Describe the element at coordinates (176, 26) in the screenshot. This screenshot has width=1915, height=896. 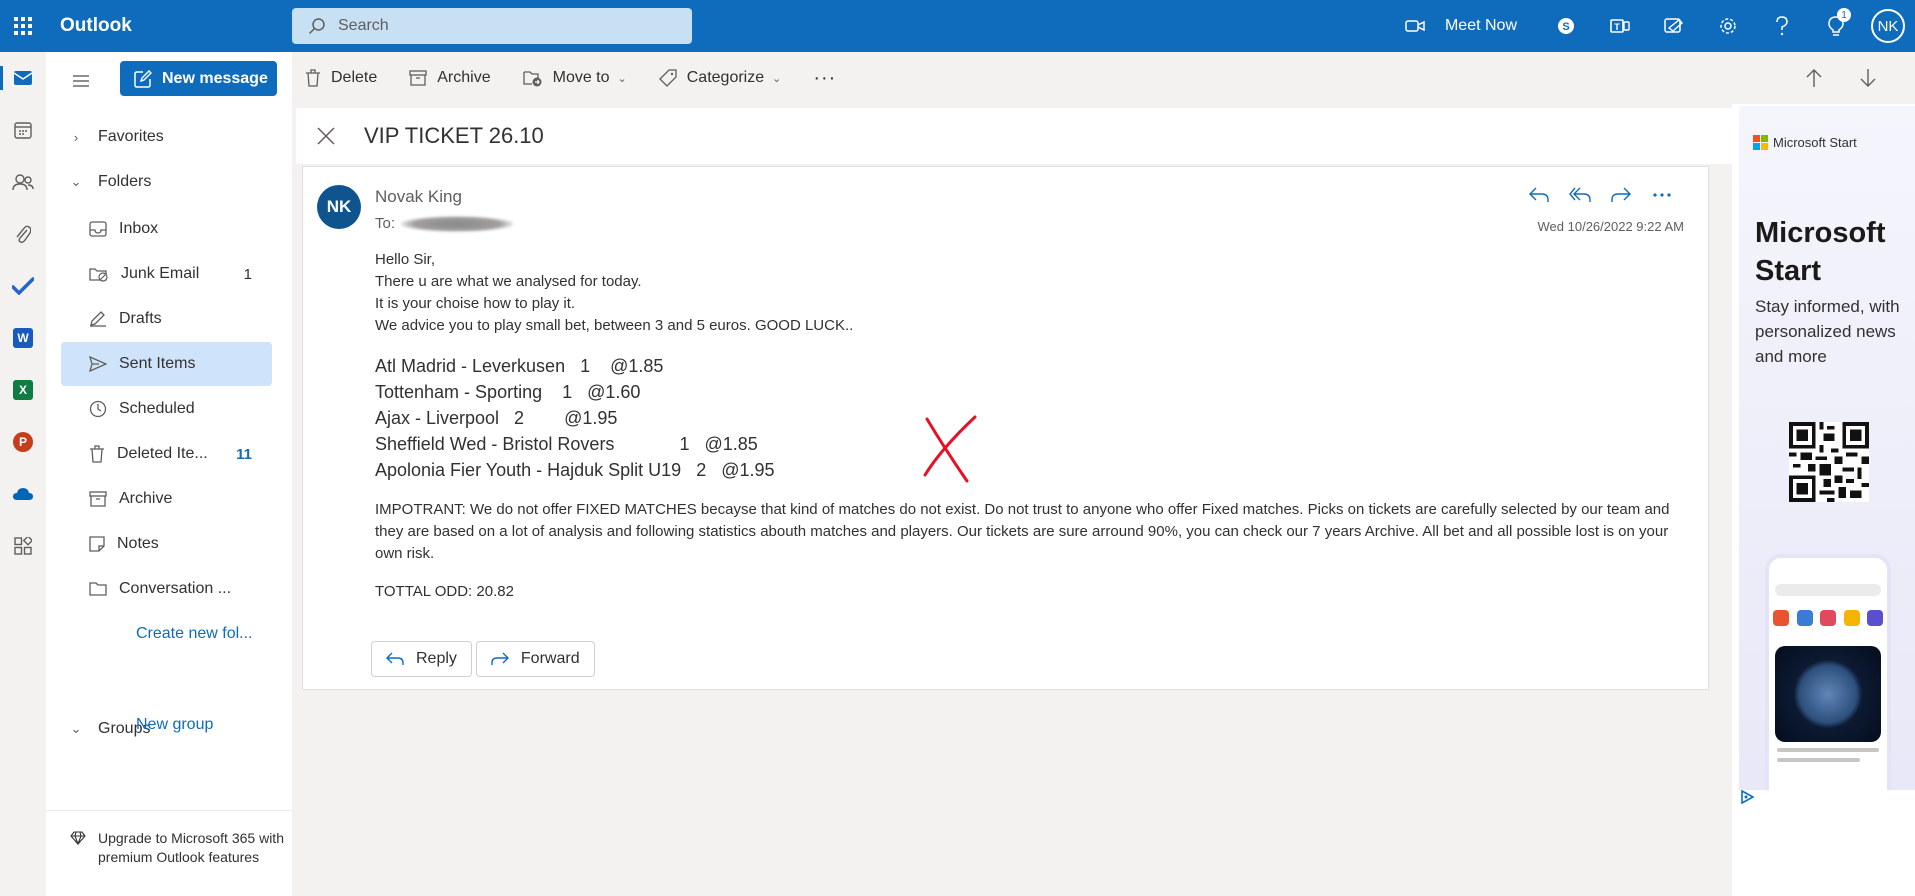
I see `app-name: Outlook` at that location.